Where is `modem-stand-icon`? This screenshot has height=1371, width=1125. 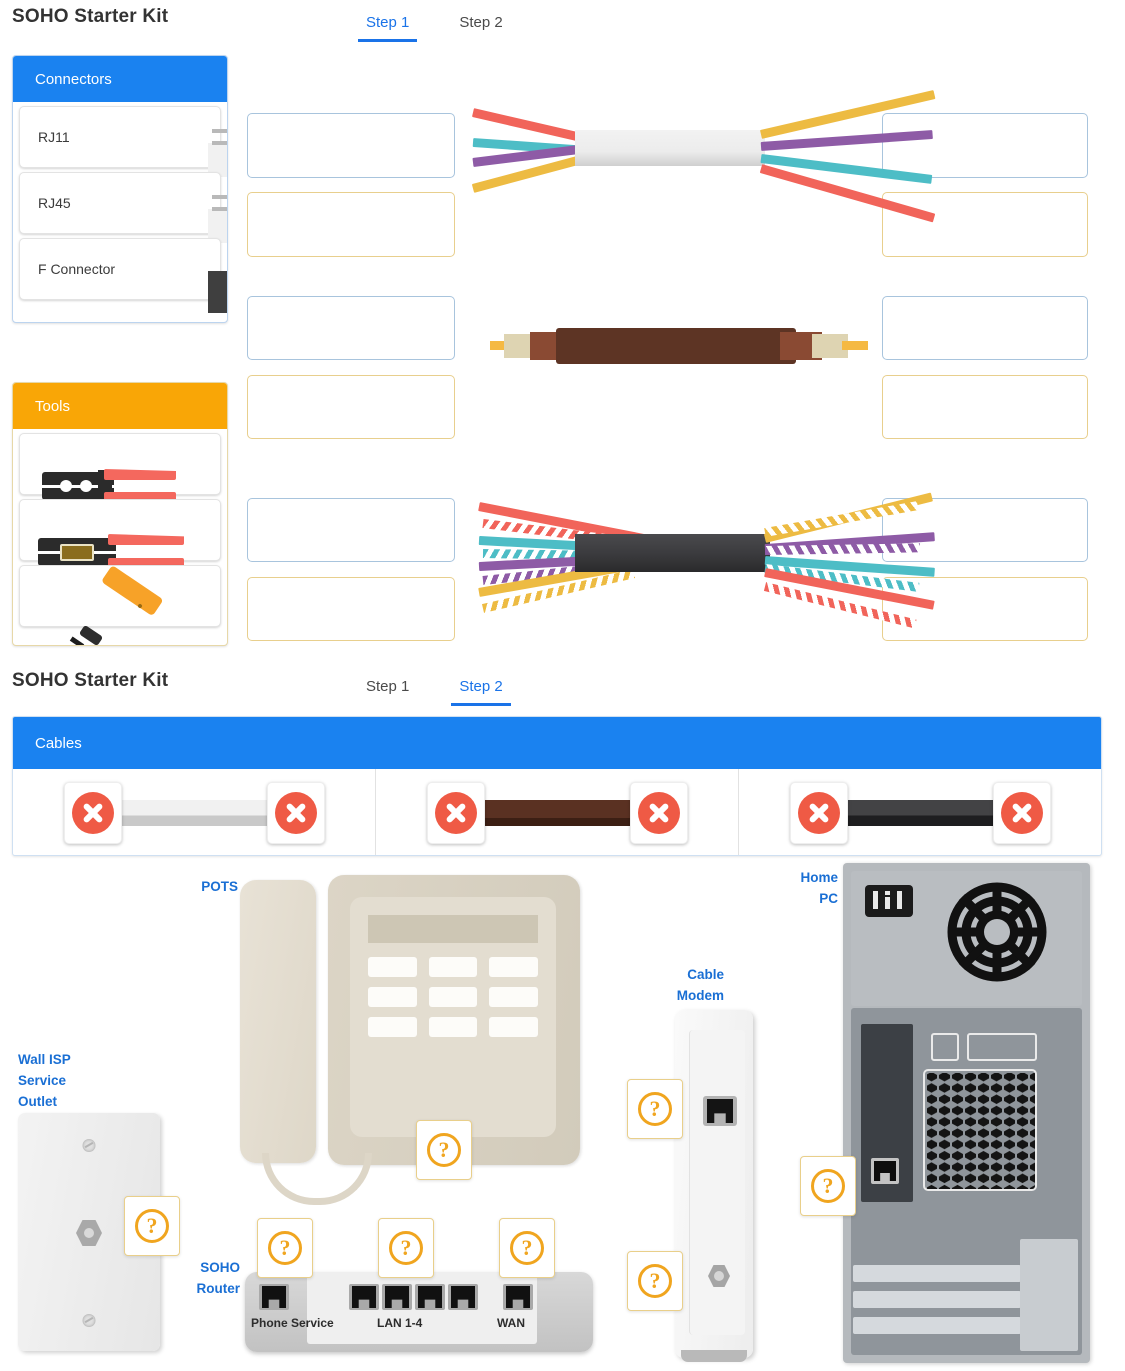
modem-stand-icon is located at coordinates (714, 1356).